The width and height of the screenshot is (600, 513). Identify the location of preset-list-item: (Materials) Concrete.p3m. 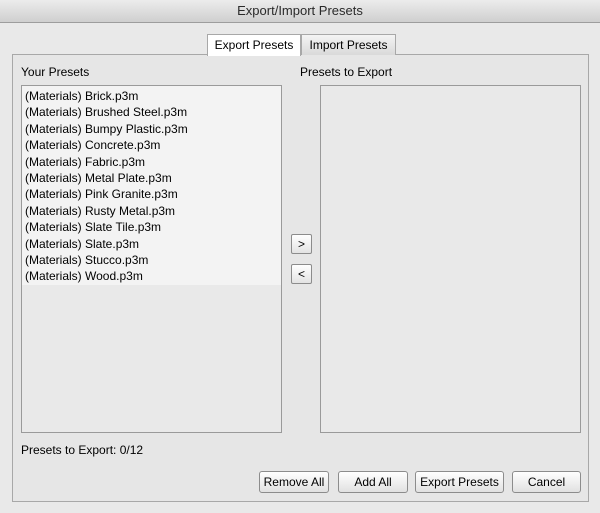
(151, 145).